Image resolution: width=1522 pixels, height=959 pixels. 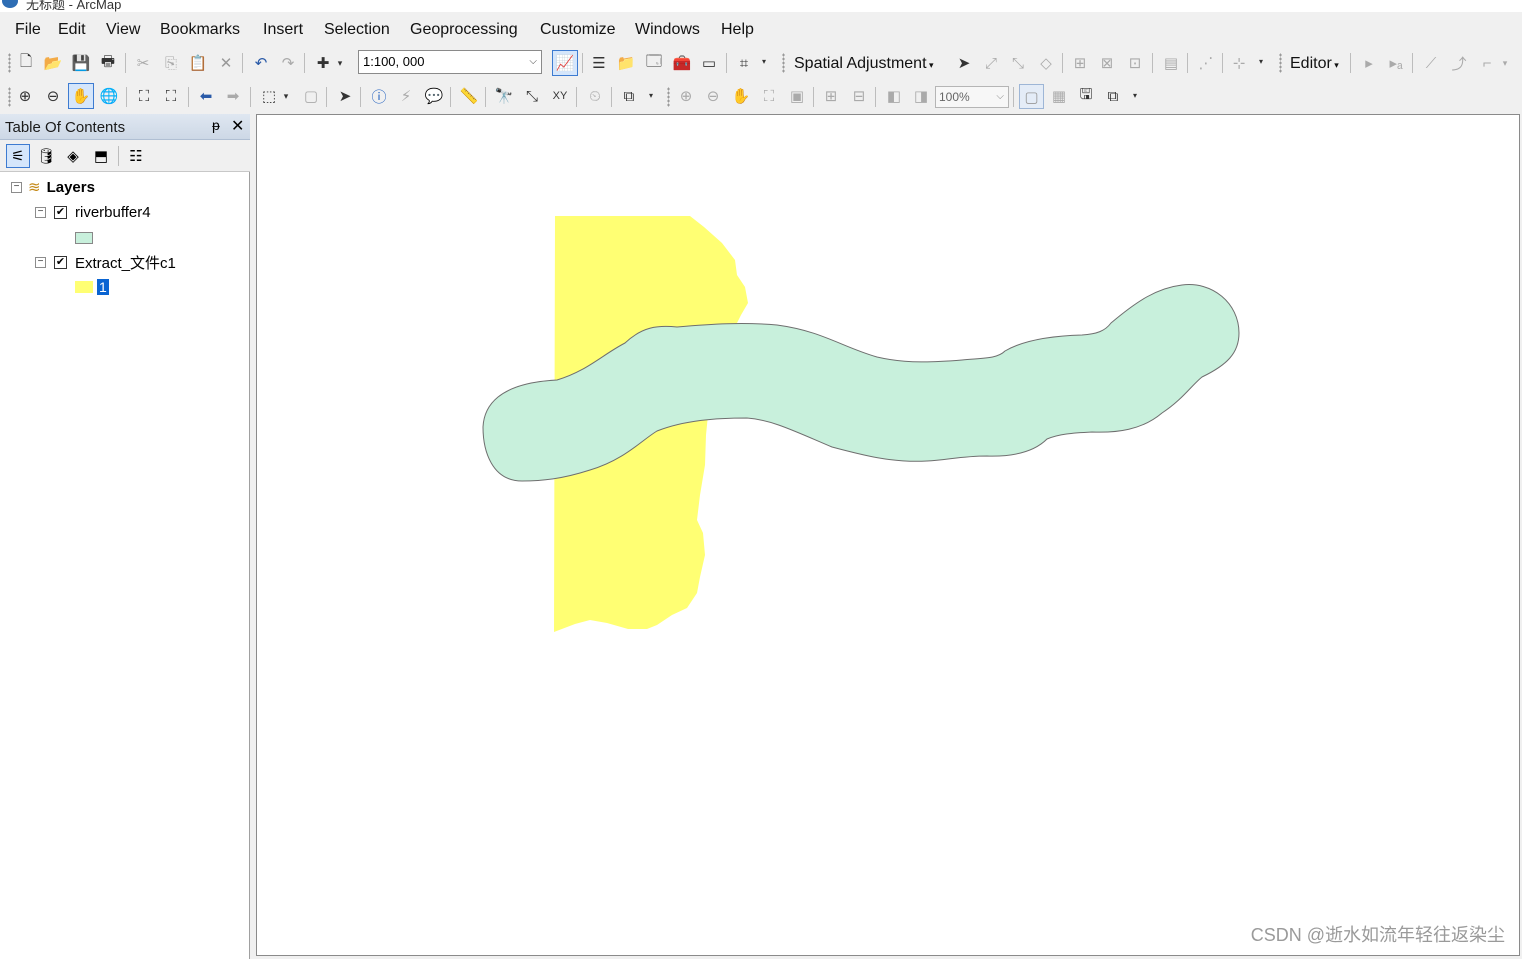 I want to click on layout-zoom-out-icon: ⊖, so click(x=713, y=96).